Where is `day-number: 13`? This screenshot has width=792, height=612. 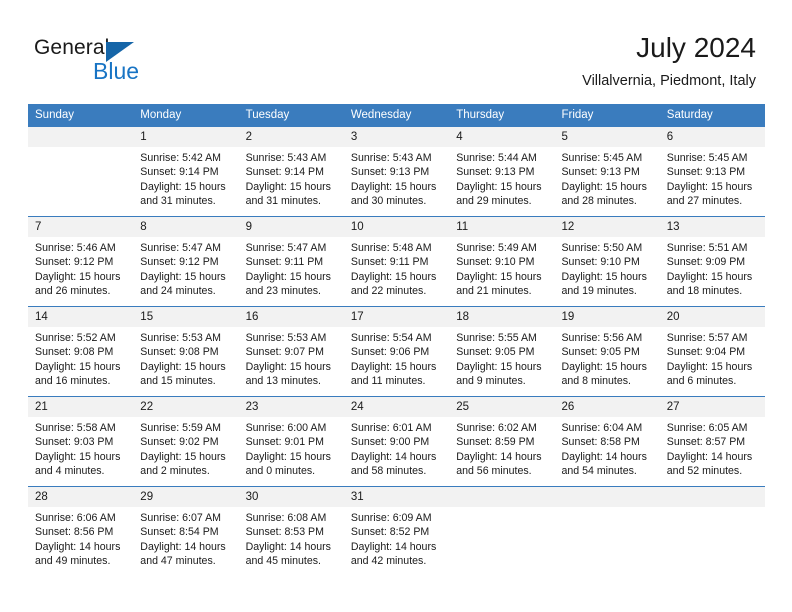 day-number: 13 is located at coordinates (712, 227).